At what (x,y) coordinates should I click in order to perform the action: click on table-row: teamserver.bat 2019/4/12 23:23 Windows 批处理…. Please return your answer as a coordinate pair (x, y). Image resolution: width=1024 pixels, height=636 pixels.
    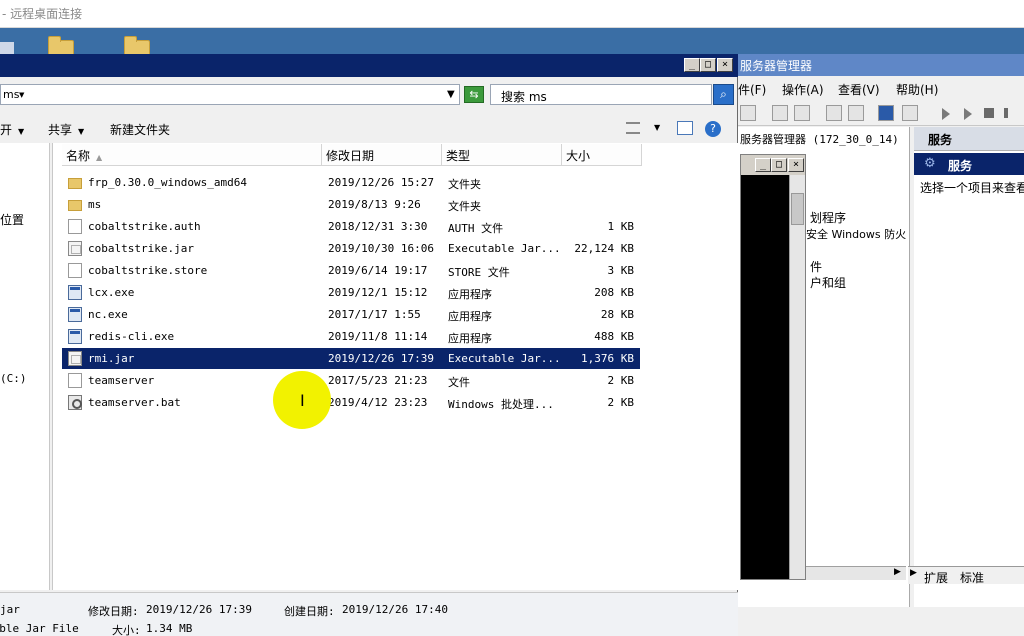
    Looking at the image, I should click on (351, 402).